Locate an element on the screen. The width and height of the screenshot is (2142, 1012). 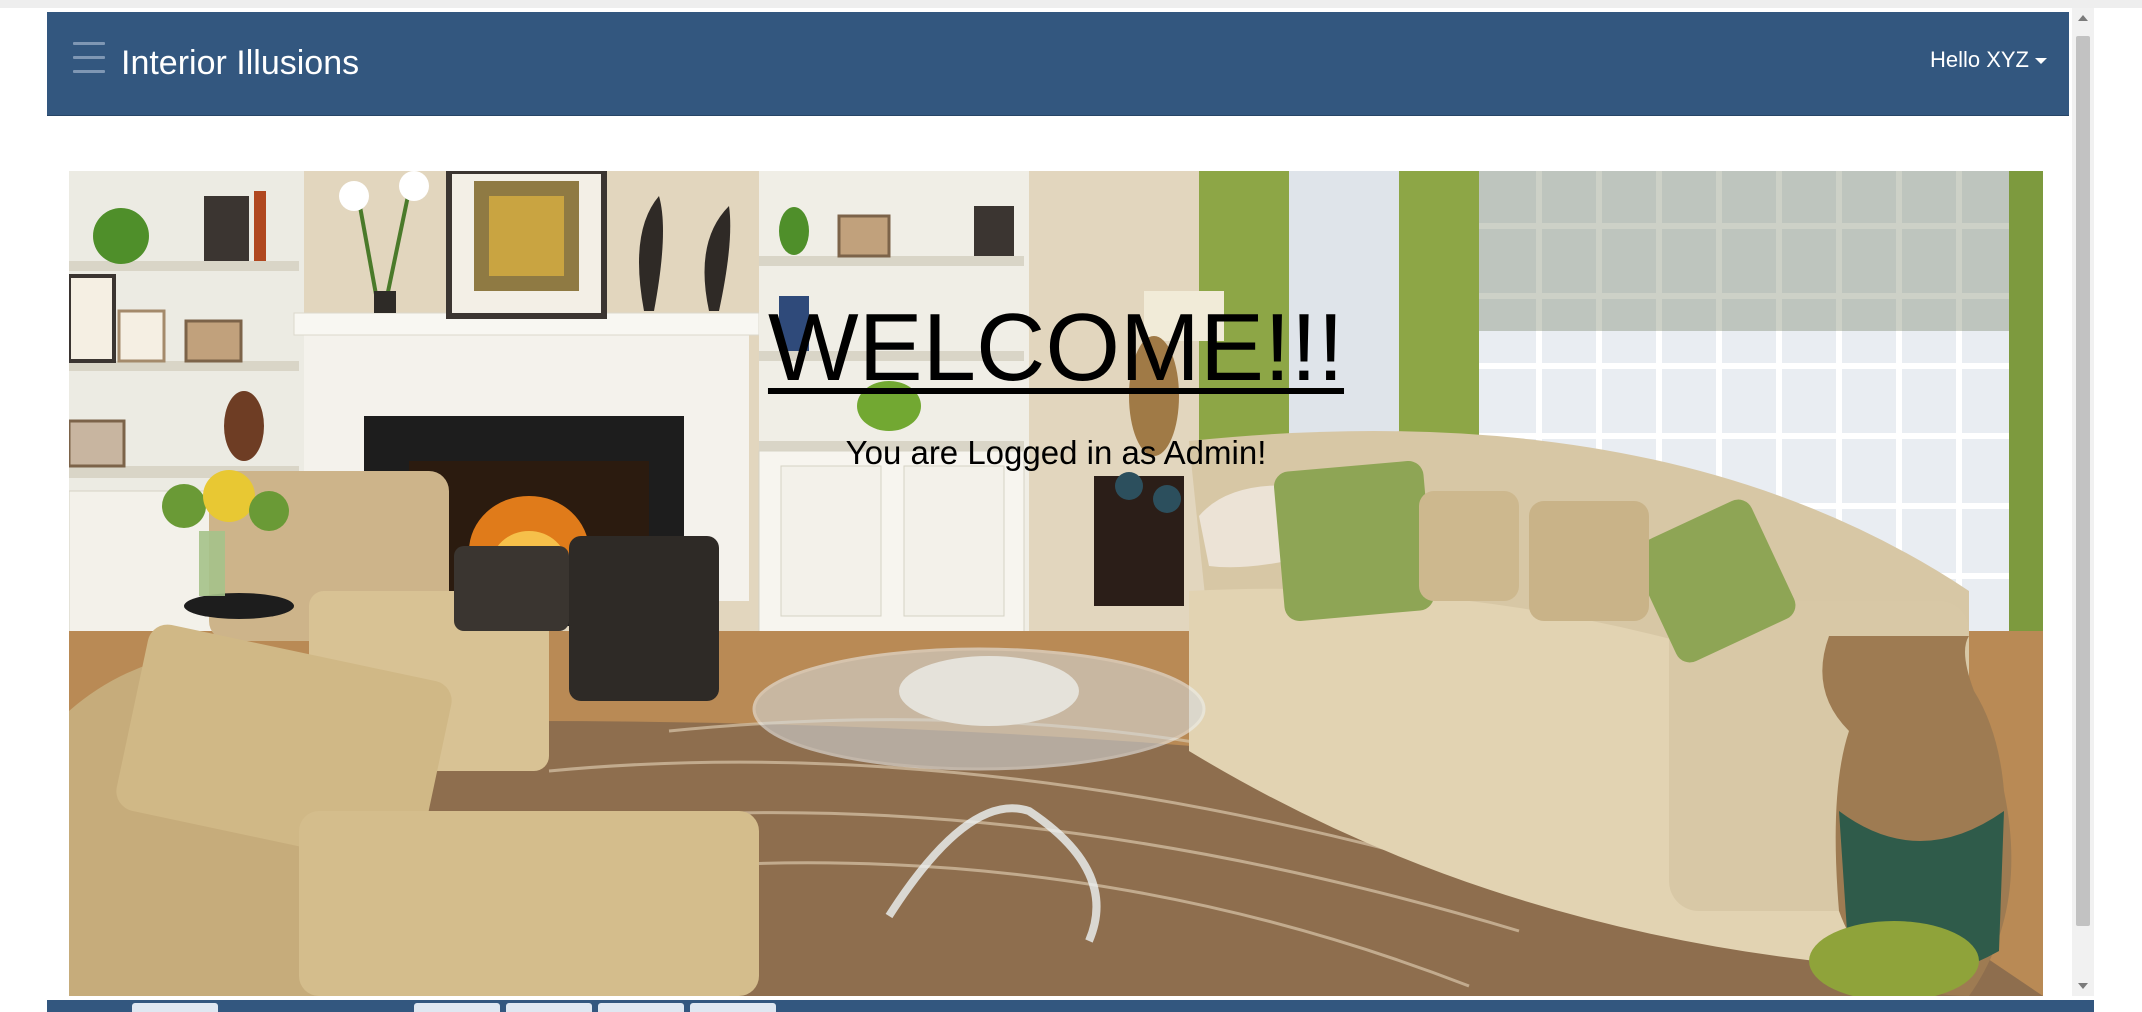
vertical-scrollbar is located at coordinates (2083, 502).